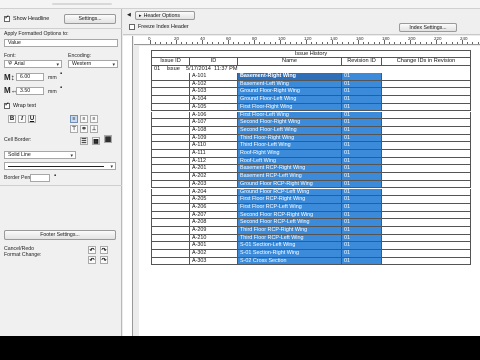  I want to click on table-row: A-105 First Floor-Right Wing 01, so click(311, 107).